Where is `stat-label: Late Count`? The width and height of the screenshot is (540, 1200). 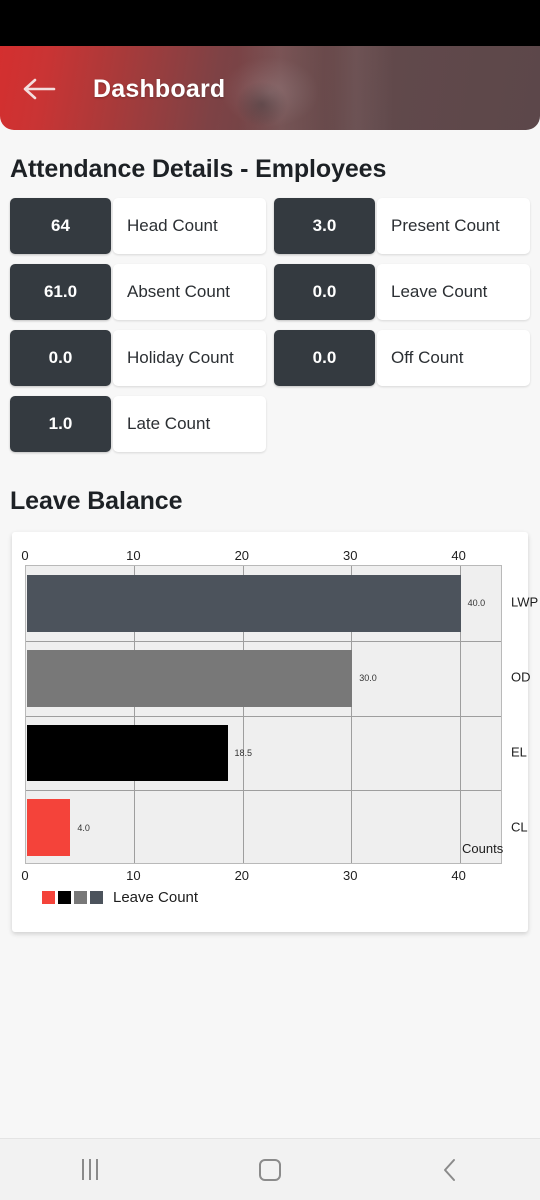
stat-label: Late Count is located at coordinates (189, 424).